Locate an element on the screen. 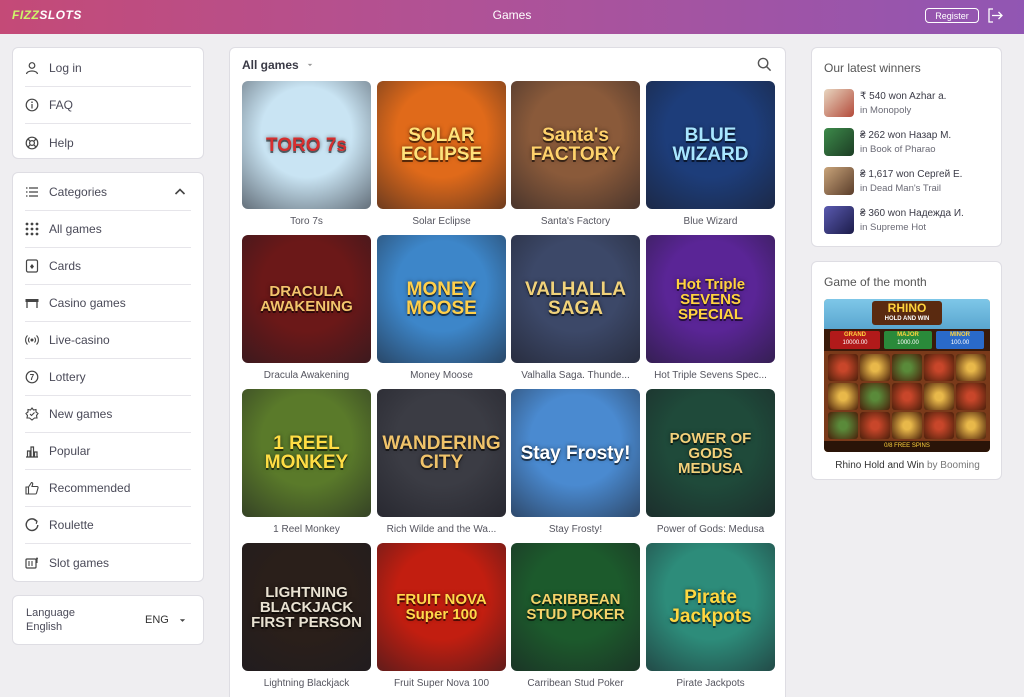  game-title: Toro 7s is located at coordinates (306, 222).